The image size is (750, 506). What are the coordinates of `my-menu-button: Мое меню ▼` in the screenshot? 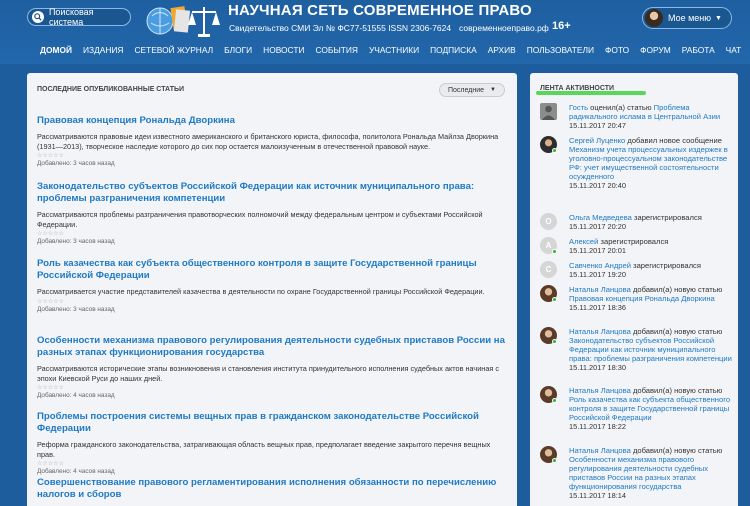 It's located at (687, 18).